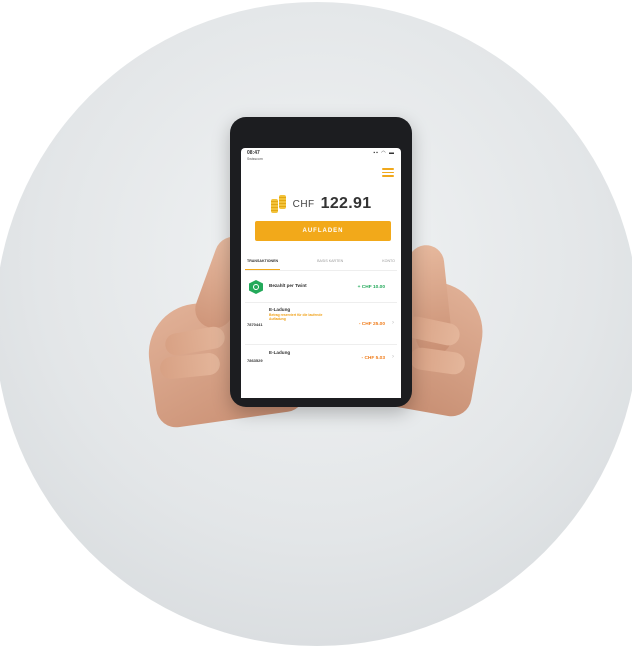 The width and height of the screenshot is (632, 646). Describe the element at coordinates (321, 289) in the screenshot. I see `transaction-row: Bezahlt per Twint + CHF 10.00` at that location.